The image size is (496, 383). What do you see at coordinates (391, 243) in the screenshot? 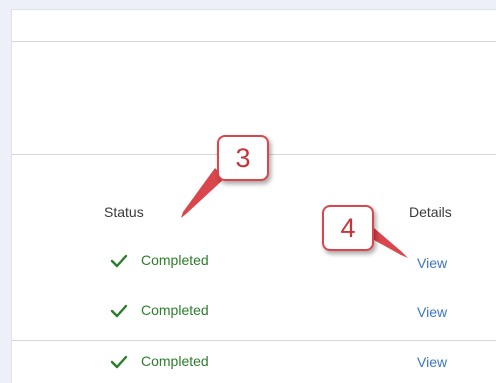
I see `callout-4-arrow` at bounding box center [391, 243].